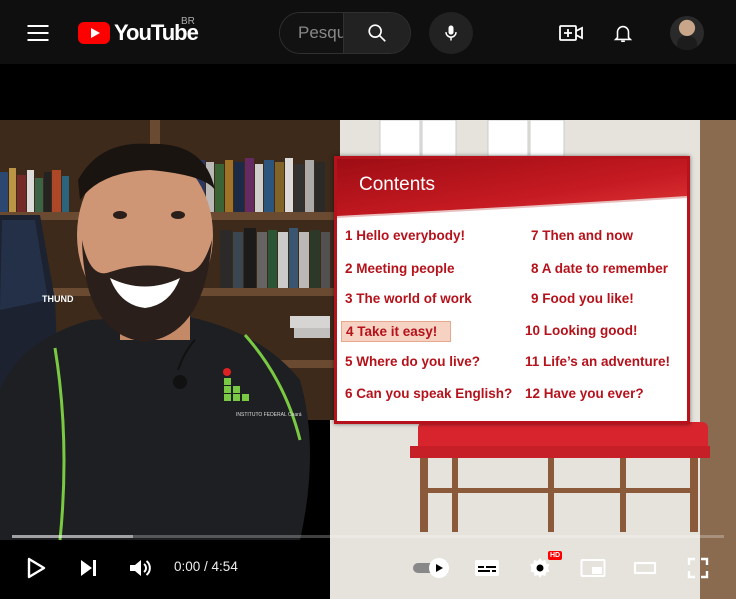 The width and height of the screenshot is (736, 599). Describe the element at coordinates (581, 330) in the screenshot. I see `unit-10: 10 Looking good!` at that location.